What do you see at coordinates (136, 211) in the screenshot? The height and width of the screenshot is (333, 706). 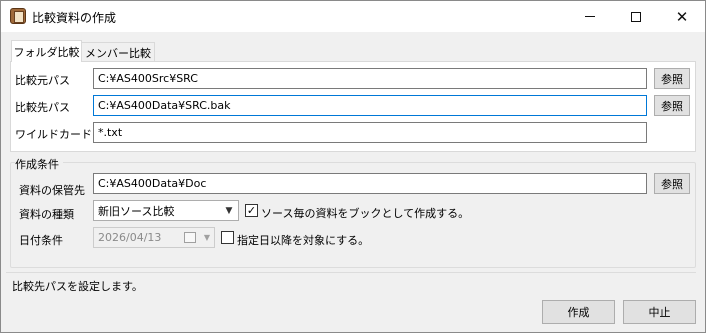 I see `doc-type-value: 新旧ソース比較` at bounding box center [136, 211].